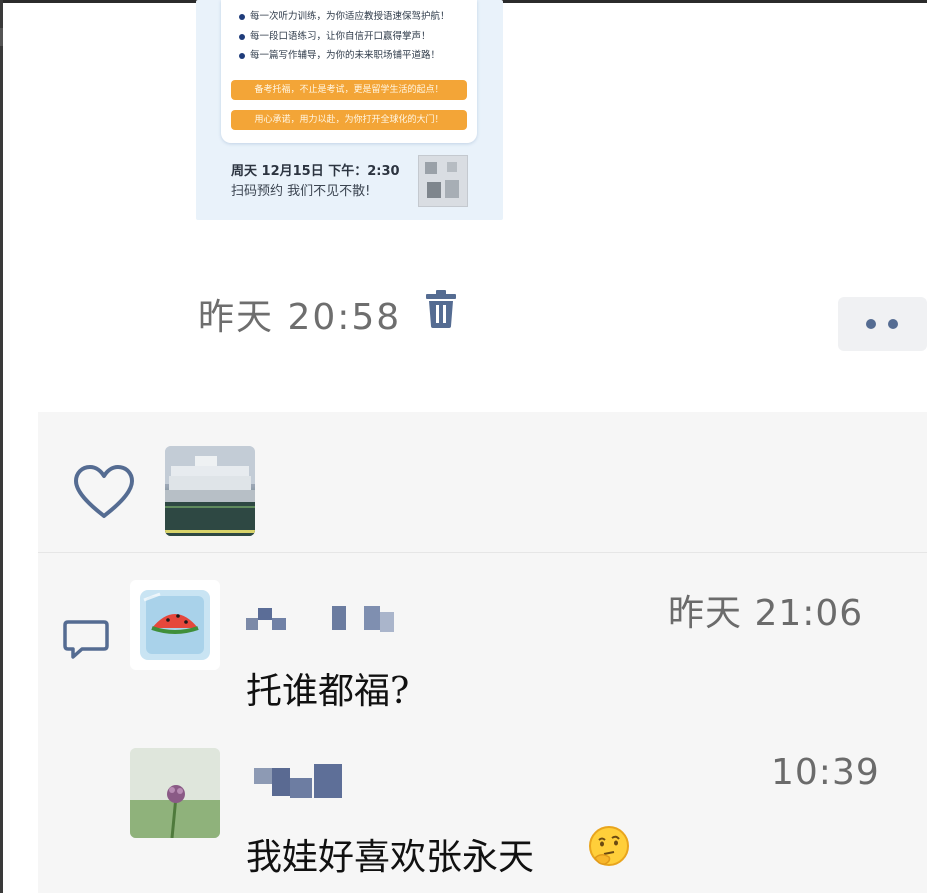  I want to click on heart-icon, so click(104, 491).